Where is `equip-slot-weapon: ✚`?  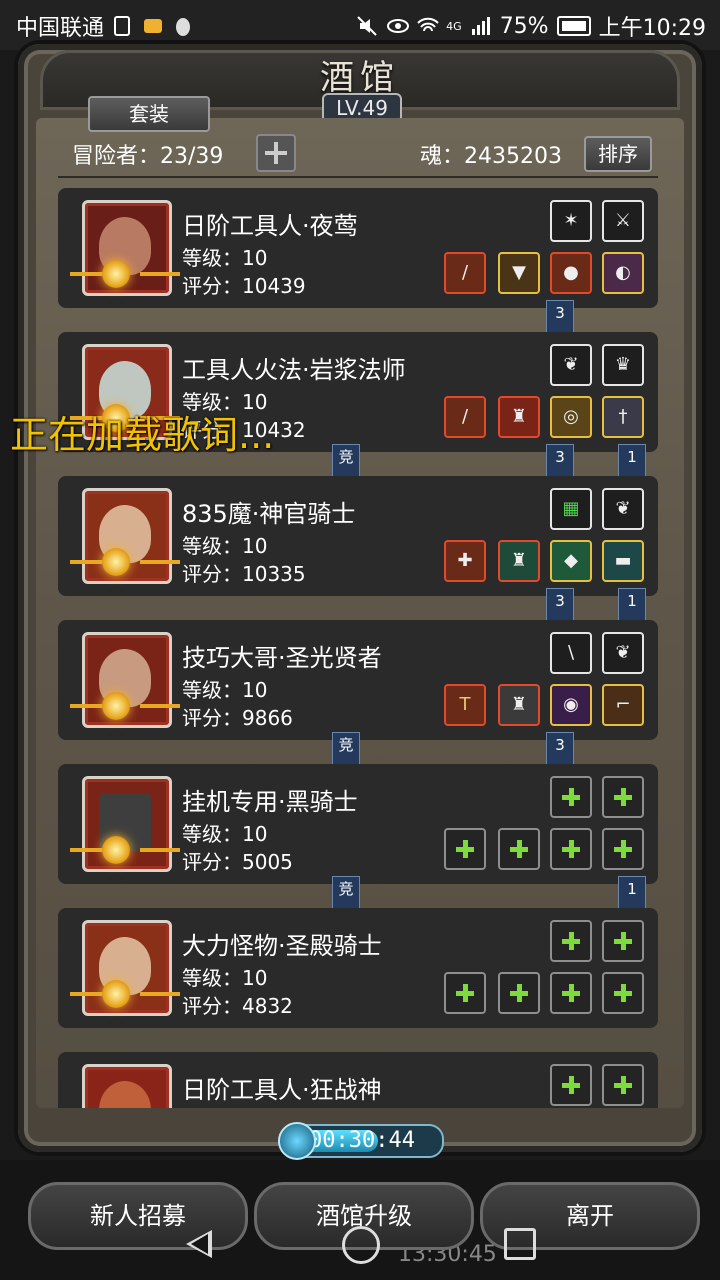 equip-slot-weapon: ✚ is located at coordinates (465, 561).